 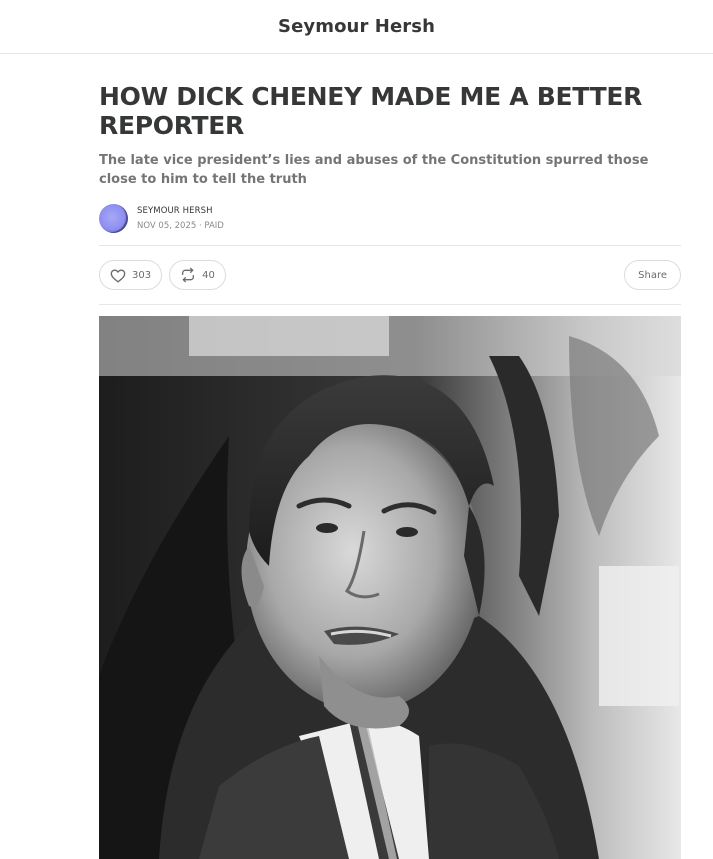 I want to click on byline: SEYMOUR HERSH NOV 05, 2025 · PAID, so click(x=390, y=218).